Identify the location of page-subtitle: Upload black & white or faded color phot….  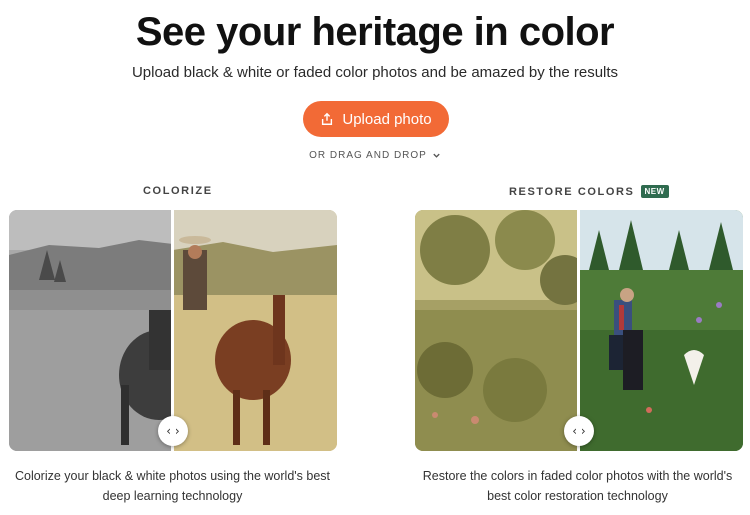
(375, 72).